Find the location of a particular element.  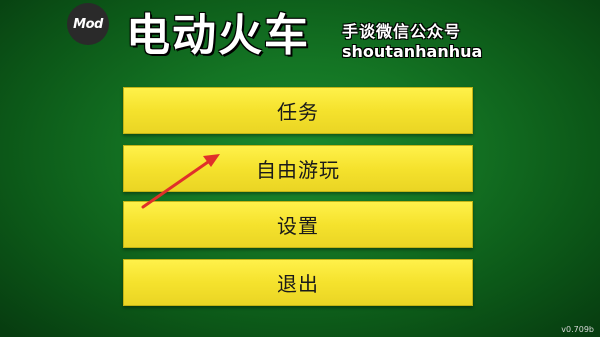

free-play-button: 自由游玩 is located at coordinates (298, 168).